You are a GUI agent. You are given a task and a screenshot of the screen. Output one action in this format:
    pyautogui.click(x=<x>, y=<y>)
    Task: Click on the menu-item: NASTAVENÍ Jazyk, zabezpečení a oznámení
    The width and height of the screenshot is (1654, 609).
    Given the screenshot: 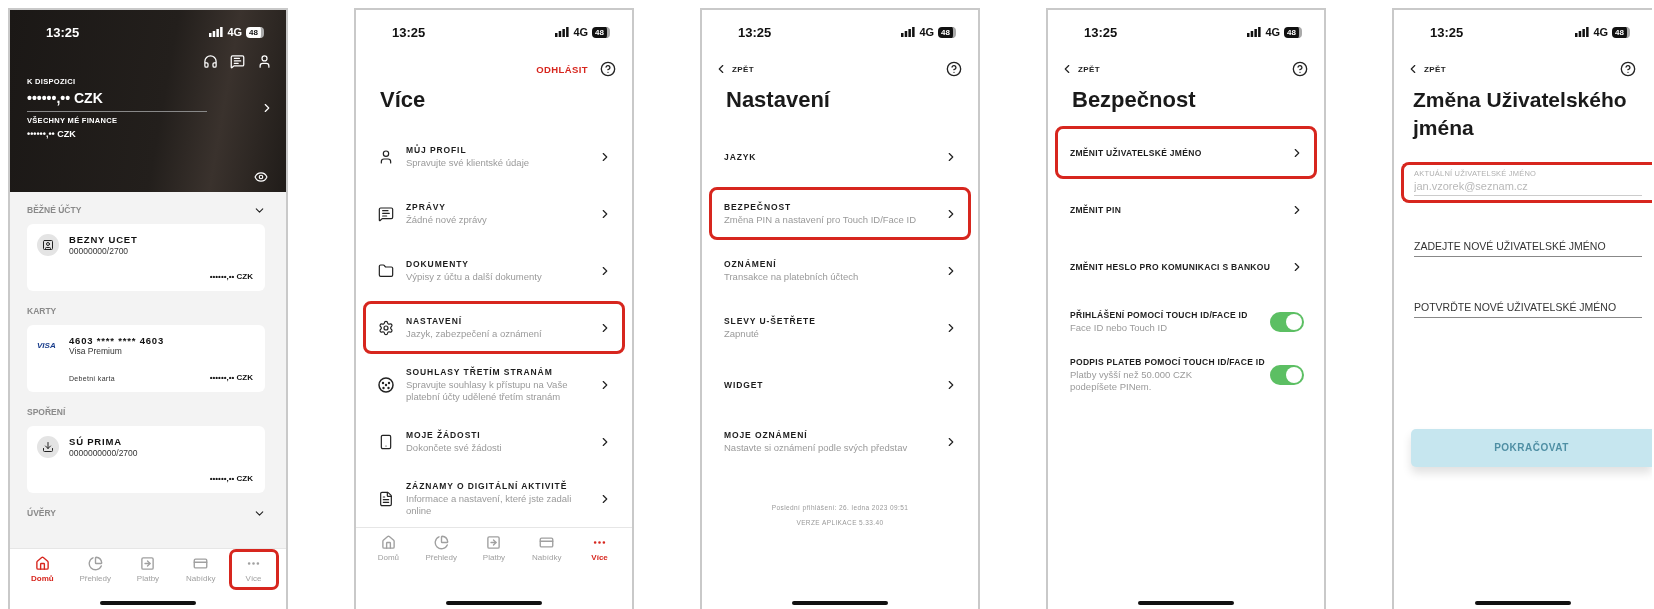 What is the action you would take?
    pyautogui.click(x=494, y=327)
    